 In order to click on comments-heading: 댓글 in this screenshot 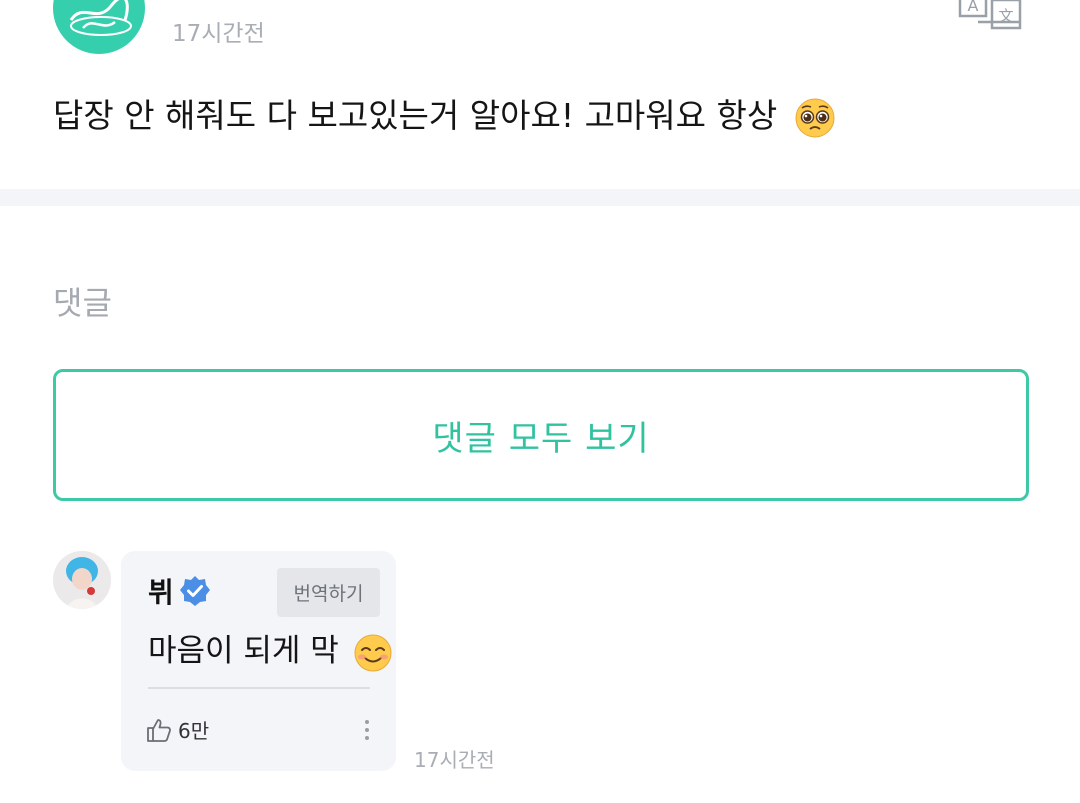, I will do `click(82, 303)`.